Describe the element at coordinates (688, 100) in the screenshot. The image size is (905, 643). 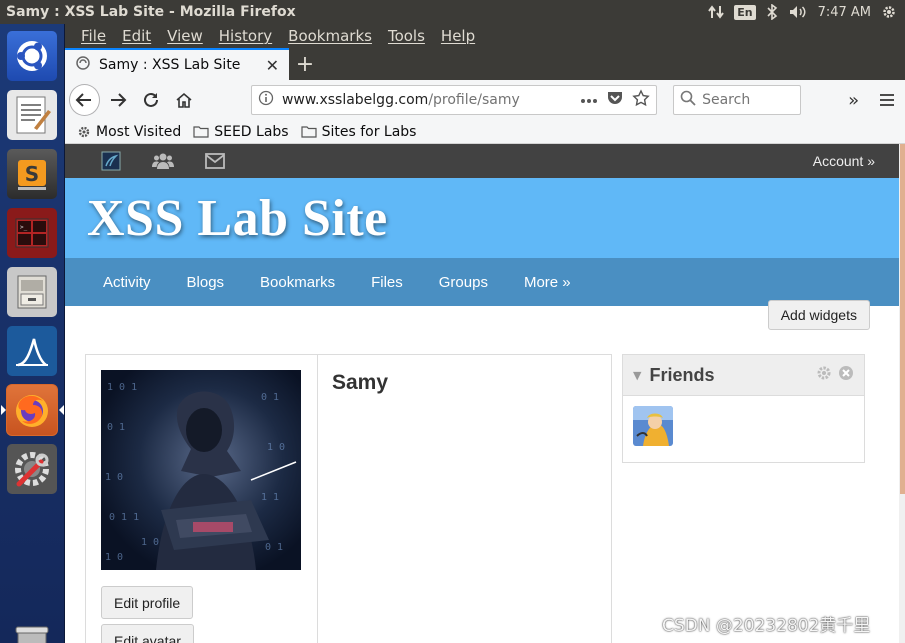
I see `search-icon` at that location.